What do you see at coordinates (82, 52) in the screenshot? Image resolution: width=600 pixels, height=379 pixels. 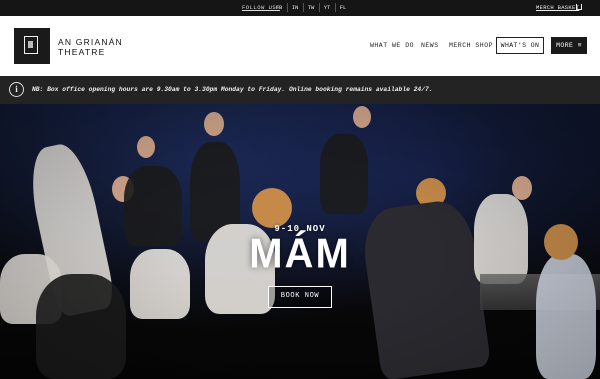 I see `logo-line-2: THEATRE` at bounding box center [82, 52].